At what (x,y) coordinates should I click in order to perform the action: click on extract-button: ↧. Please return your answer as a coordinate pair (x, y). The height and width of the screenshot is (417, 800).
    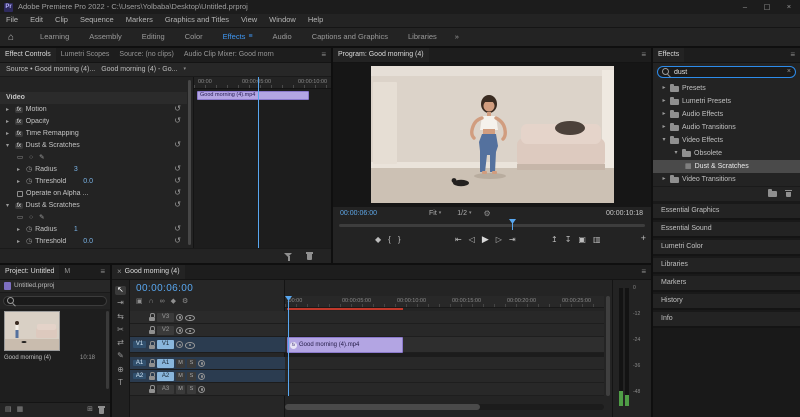
    Looking at the image, I should click on (568, 240).